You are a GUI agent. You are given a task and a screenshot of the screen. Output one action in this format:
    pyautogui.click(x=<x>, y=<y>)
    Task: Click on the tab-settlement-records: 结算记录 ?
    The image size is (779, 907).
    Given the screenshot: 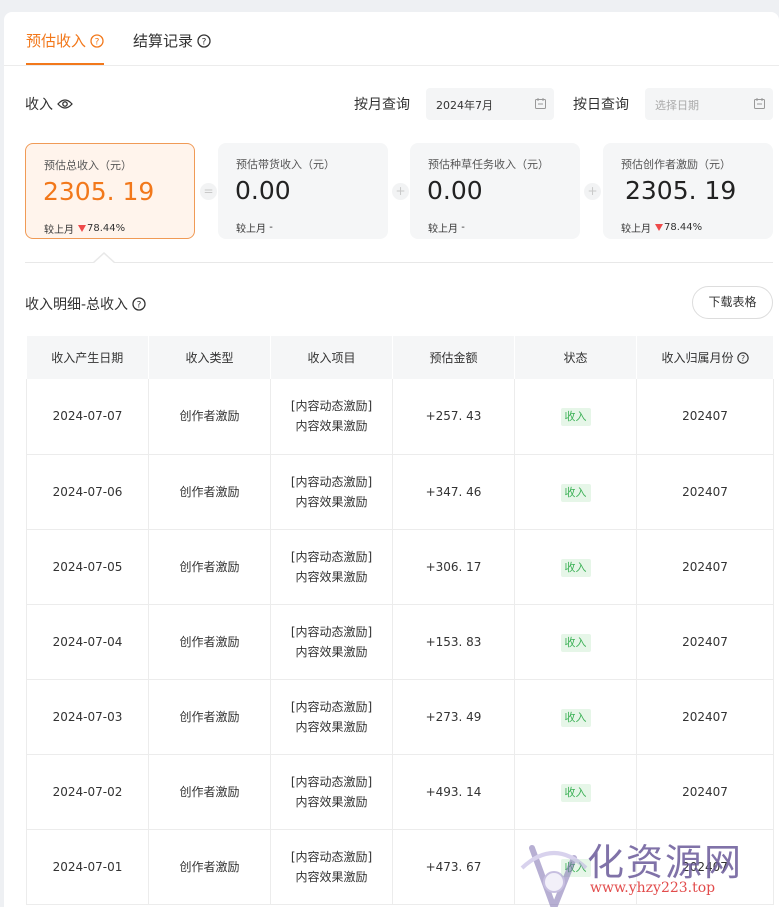 What is the action you would take?
    pyautogui.click(x=172, y=40)
    